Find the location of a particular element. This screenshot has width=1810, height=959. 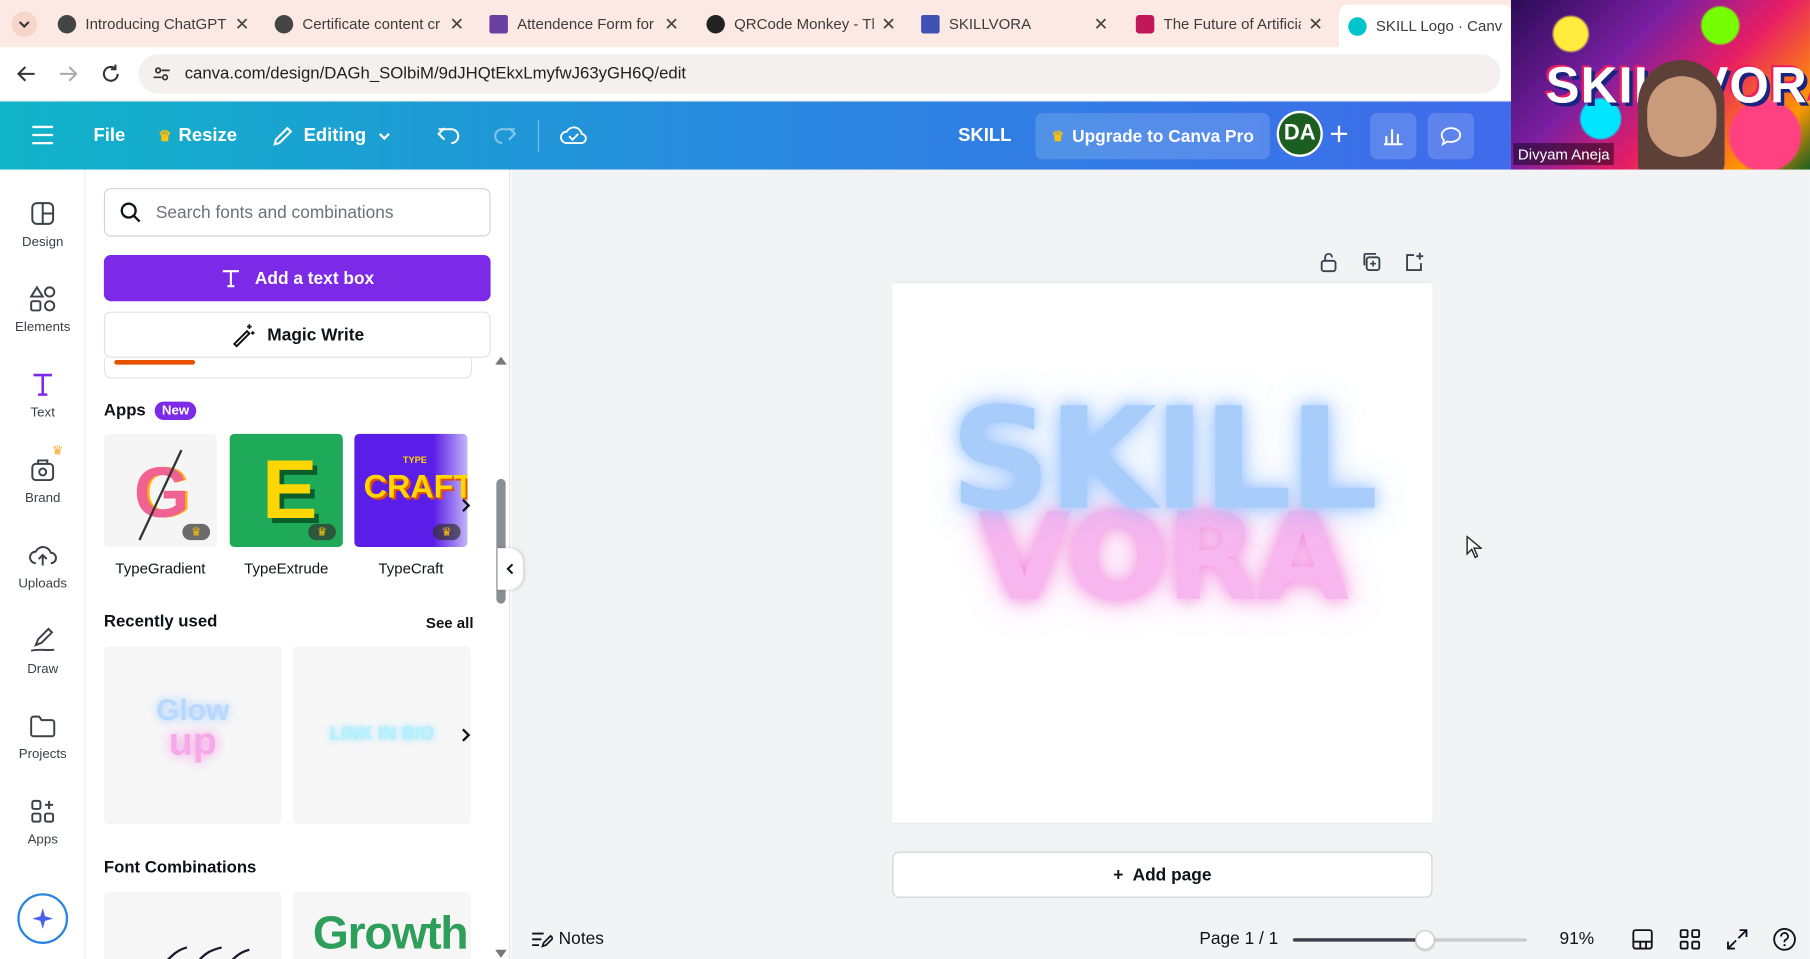

recent-item-glow-up: Glow up is located at coordinates (192, 735).